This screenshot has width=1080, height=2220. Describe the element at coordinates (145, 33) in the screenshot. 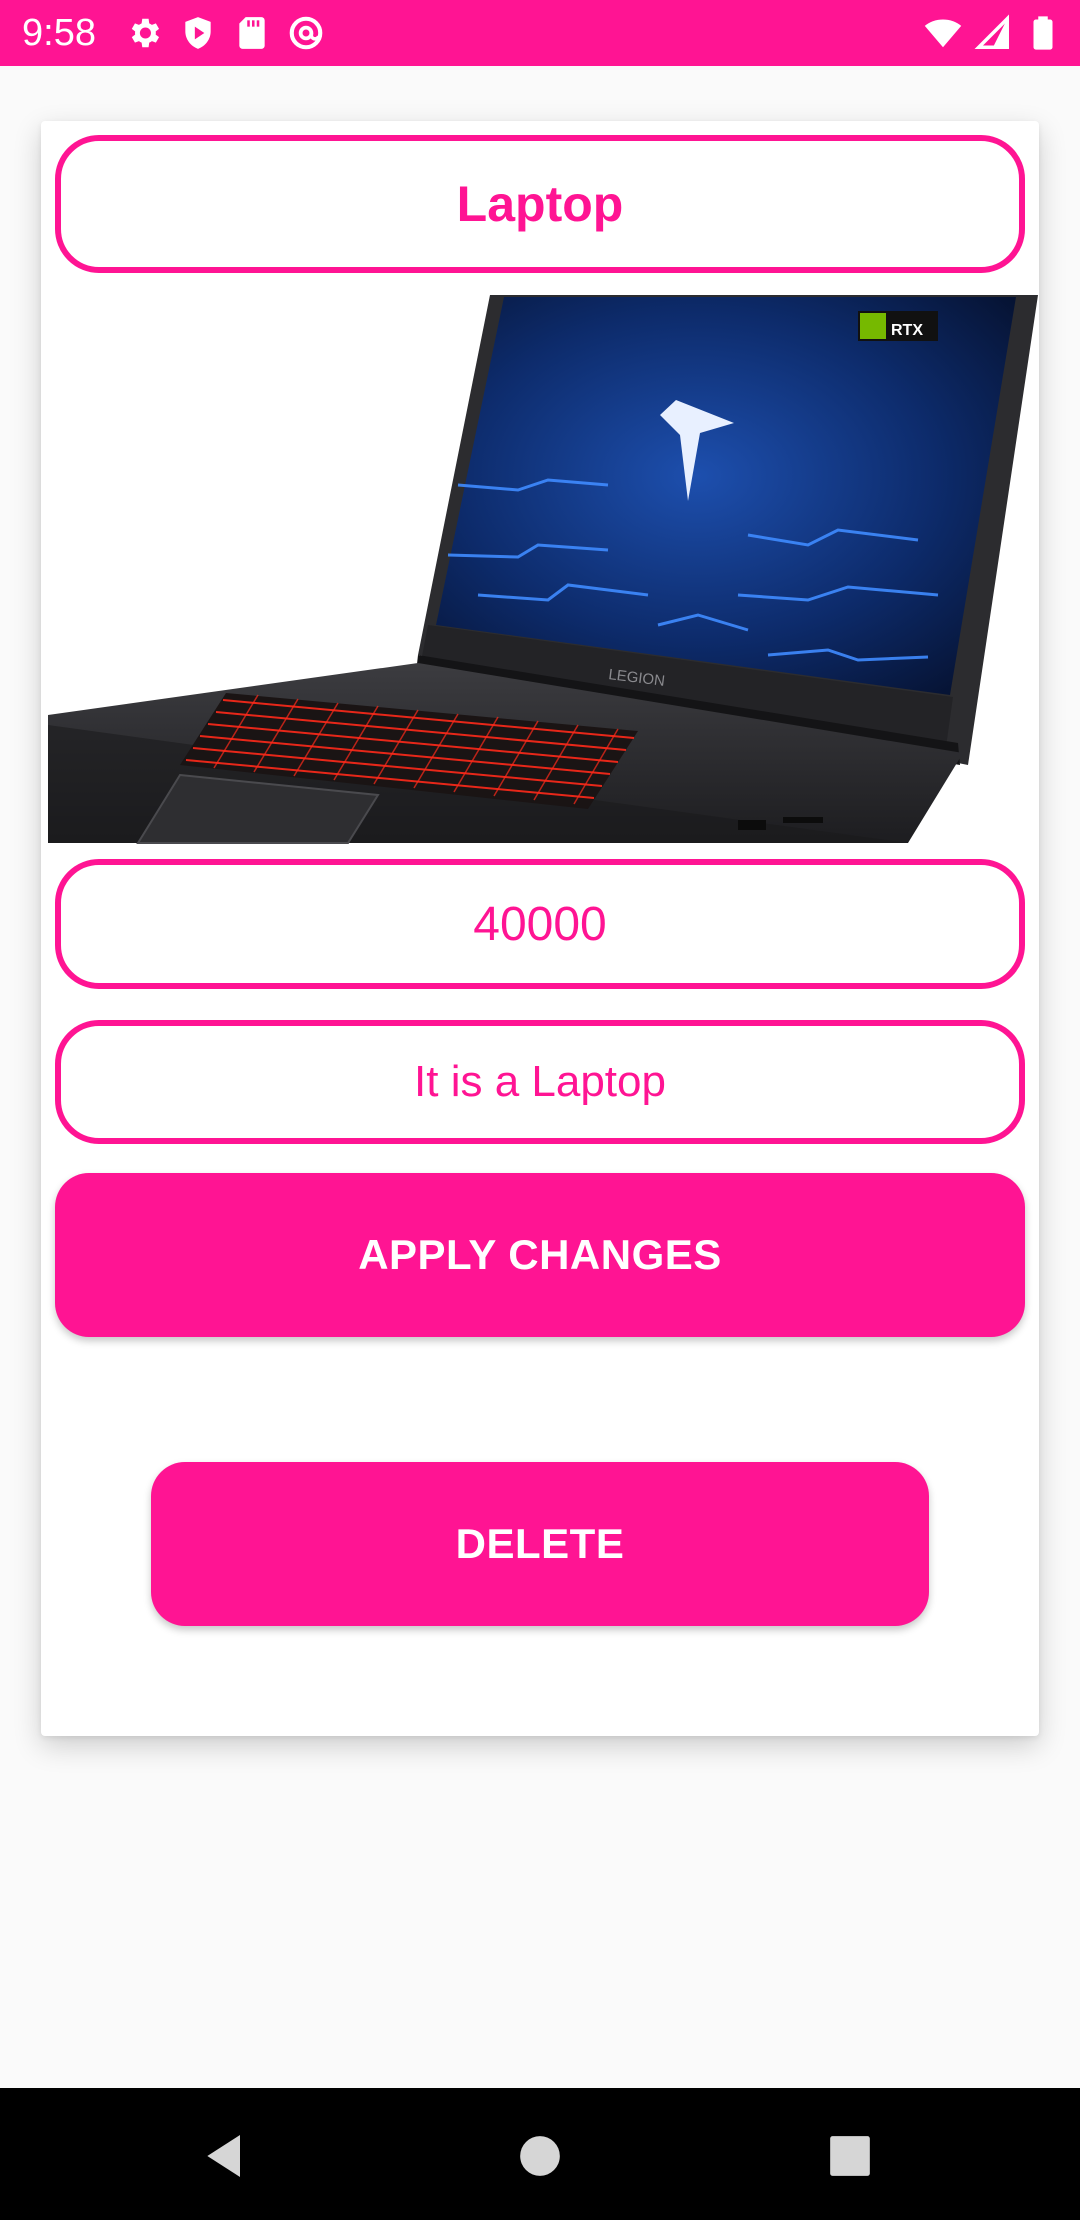

I see `settings-icon` at that location.